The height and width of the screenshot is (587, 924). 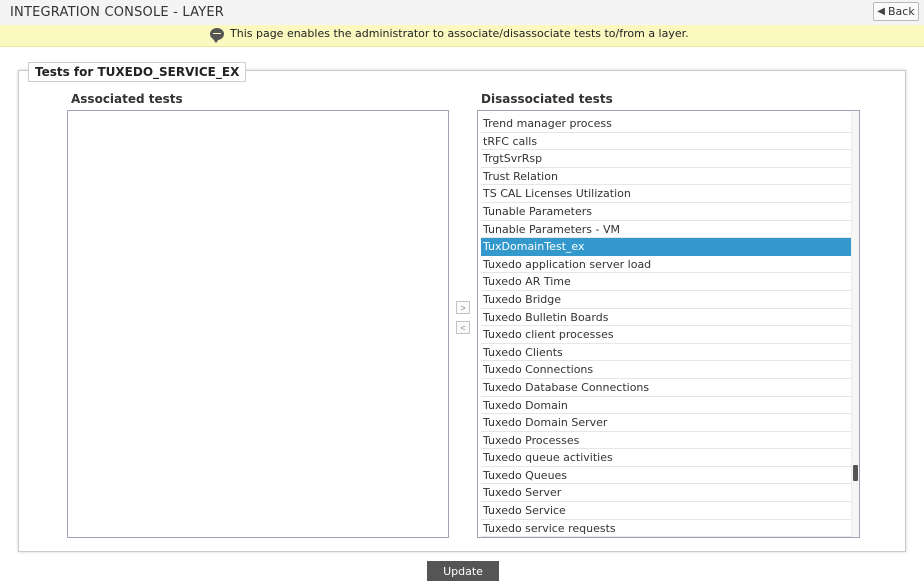 What do you see at coordinates (855, 324) in the screenshot?
I see `list-scrollbar` at bounding box center [855, 324].